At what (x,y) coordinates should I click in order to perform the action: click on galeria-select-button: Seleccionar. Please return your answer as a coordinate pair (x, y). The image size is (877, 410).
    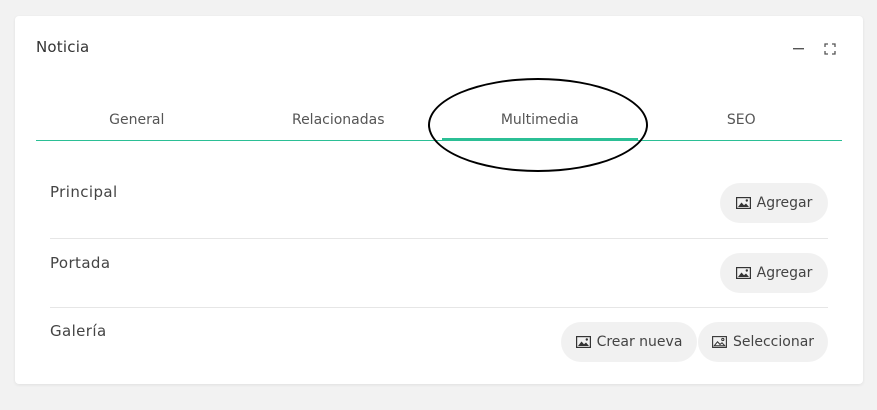
    Looking at the image, I should click on (763, 342).